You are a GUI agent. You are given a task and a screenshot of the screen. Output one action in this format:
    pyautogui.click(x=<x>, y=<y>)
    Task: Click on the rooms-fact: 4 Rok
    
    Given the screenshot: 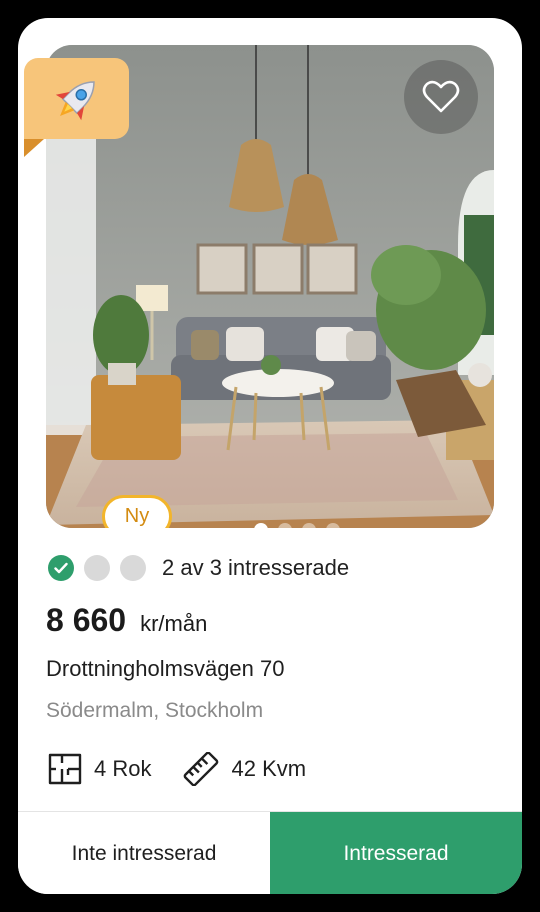 What is the action you would take?
    pyautogui.click(x=99, y=769)
    